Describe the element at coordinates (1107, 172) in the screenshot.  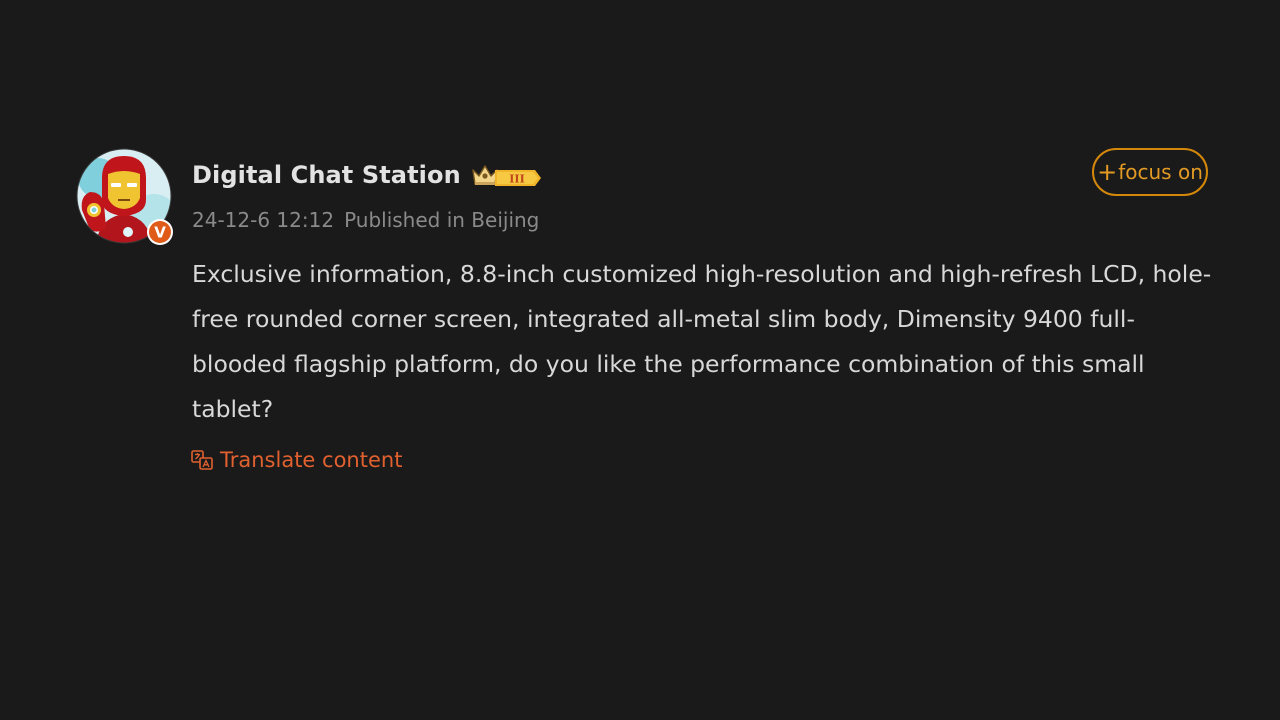
I see `plus-icon: +` at that location.